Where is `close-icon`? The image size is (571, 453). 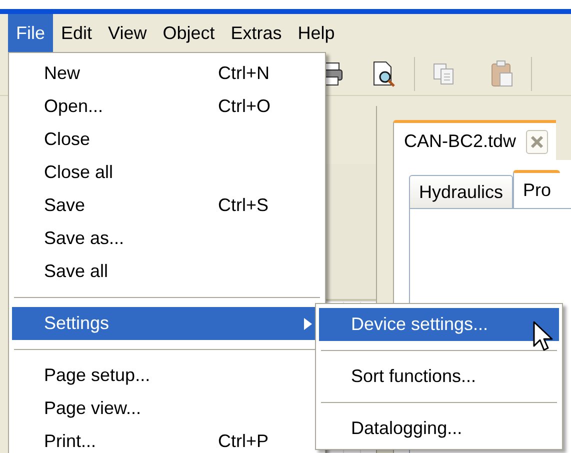
close-icon is located at coordinates (537, 142).